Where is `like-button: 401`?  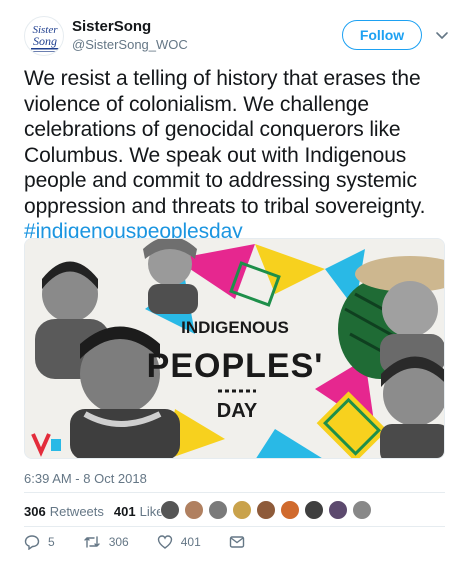 like-button: 401 is located at coordinates (179, 542).